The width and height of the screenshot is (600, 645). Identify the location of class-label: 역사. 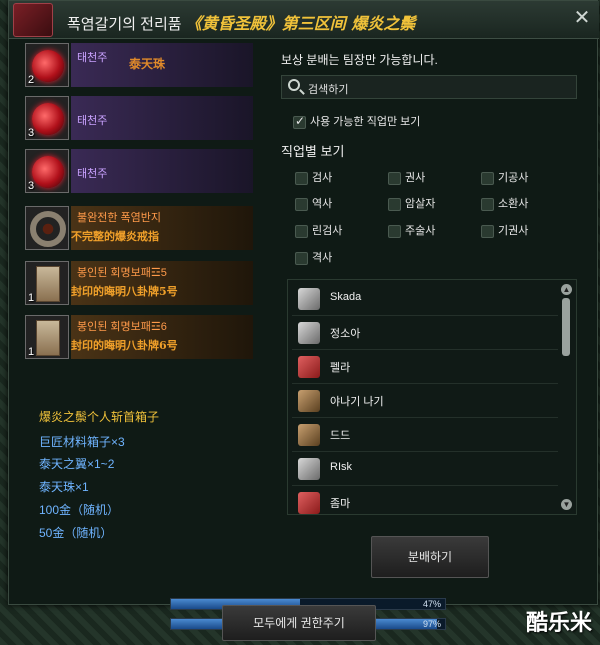
(322, 204).